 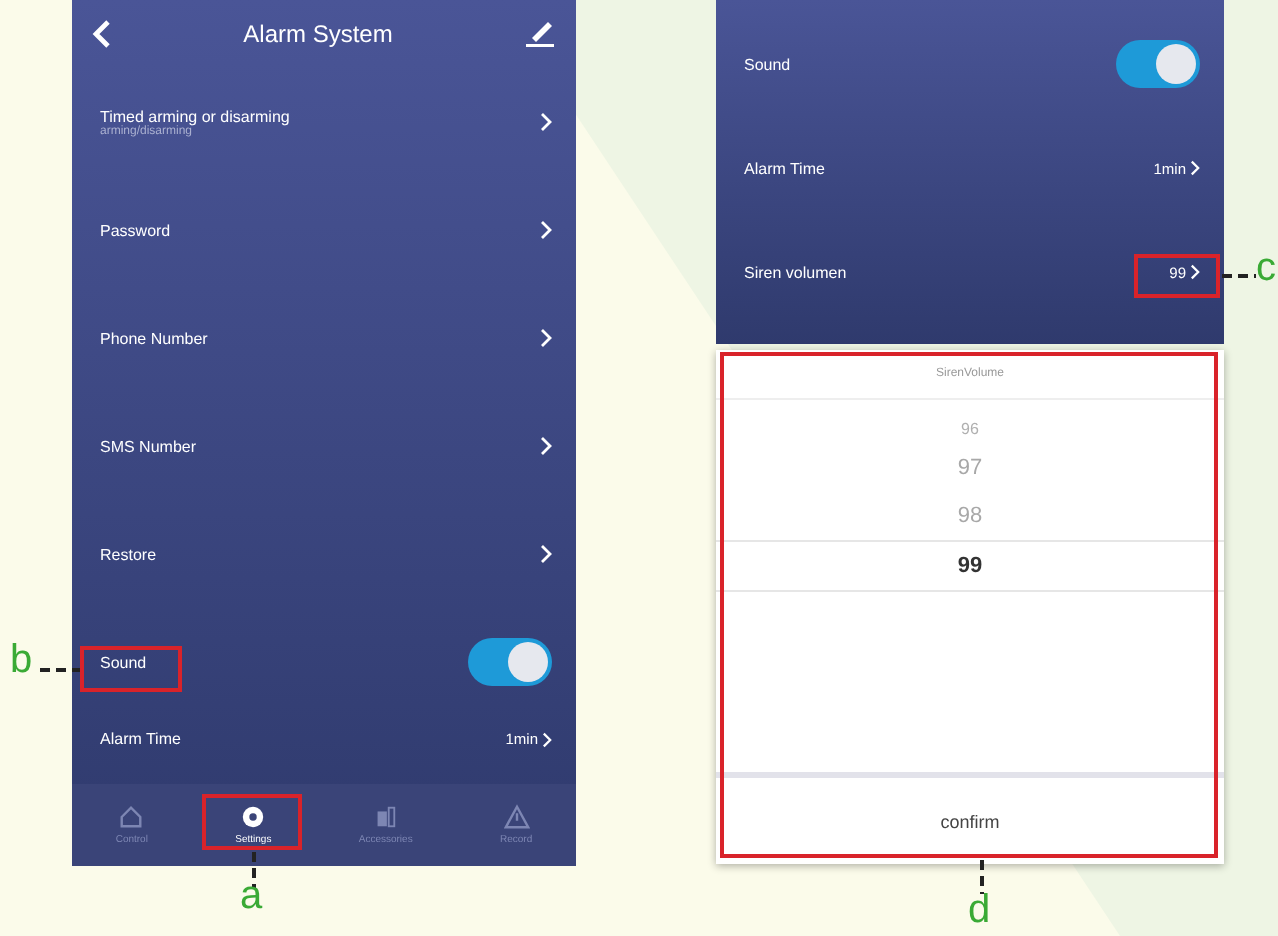 I want to click on picker-option: 99, so click(x=970, y=566).